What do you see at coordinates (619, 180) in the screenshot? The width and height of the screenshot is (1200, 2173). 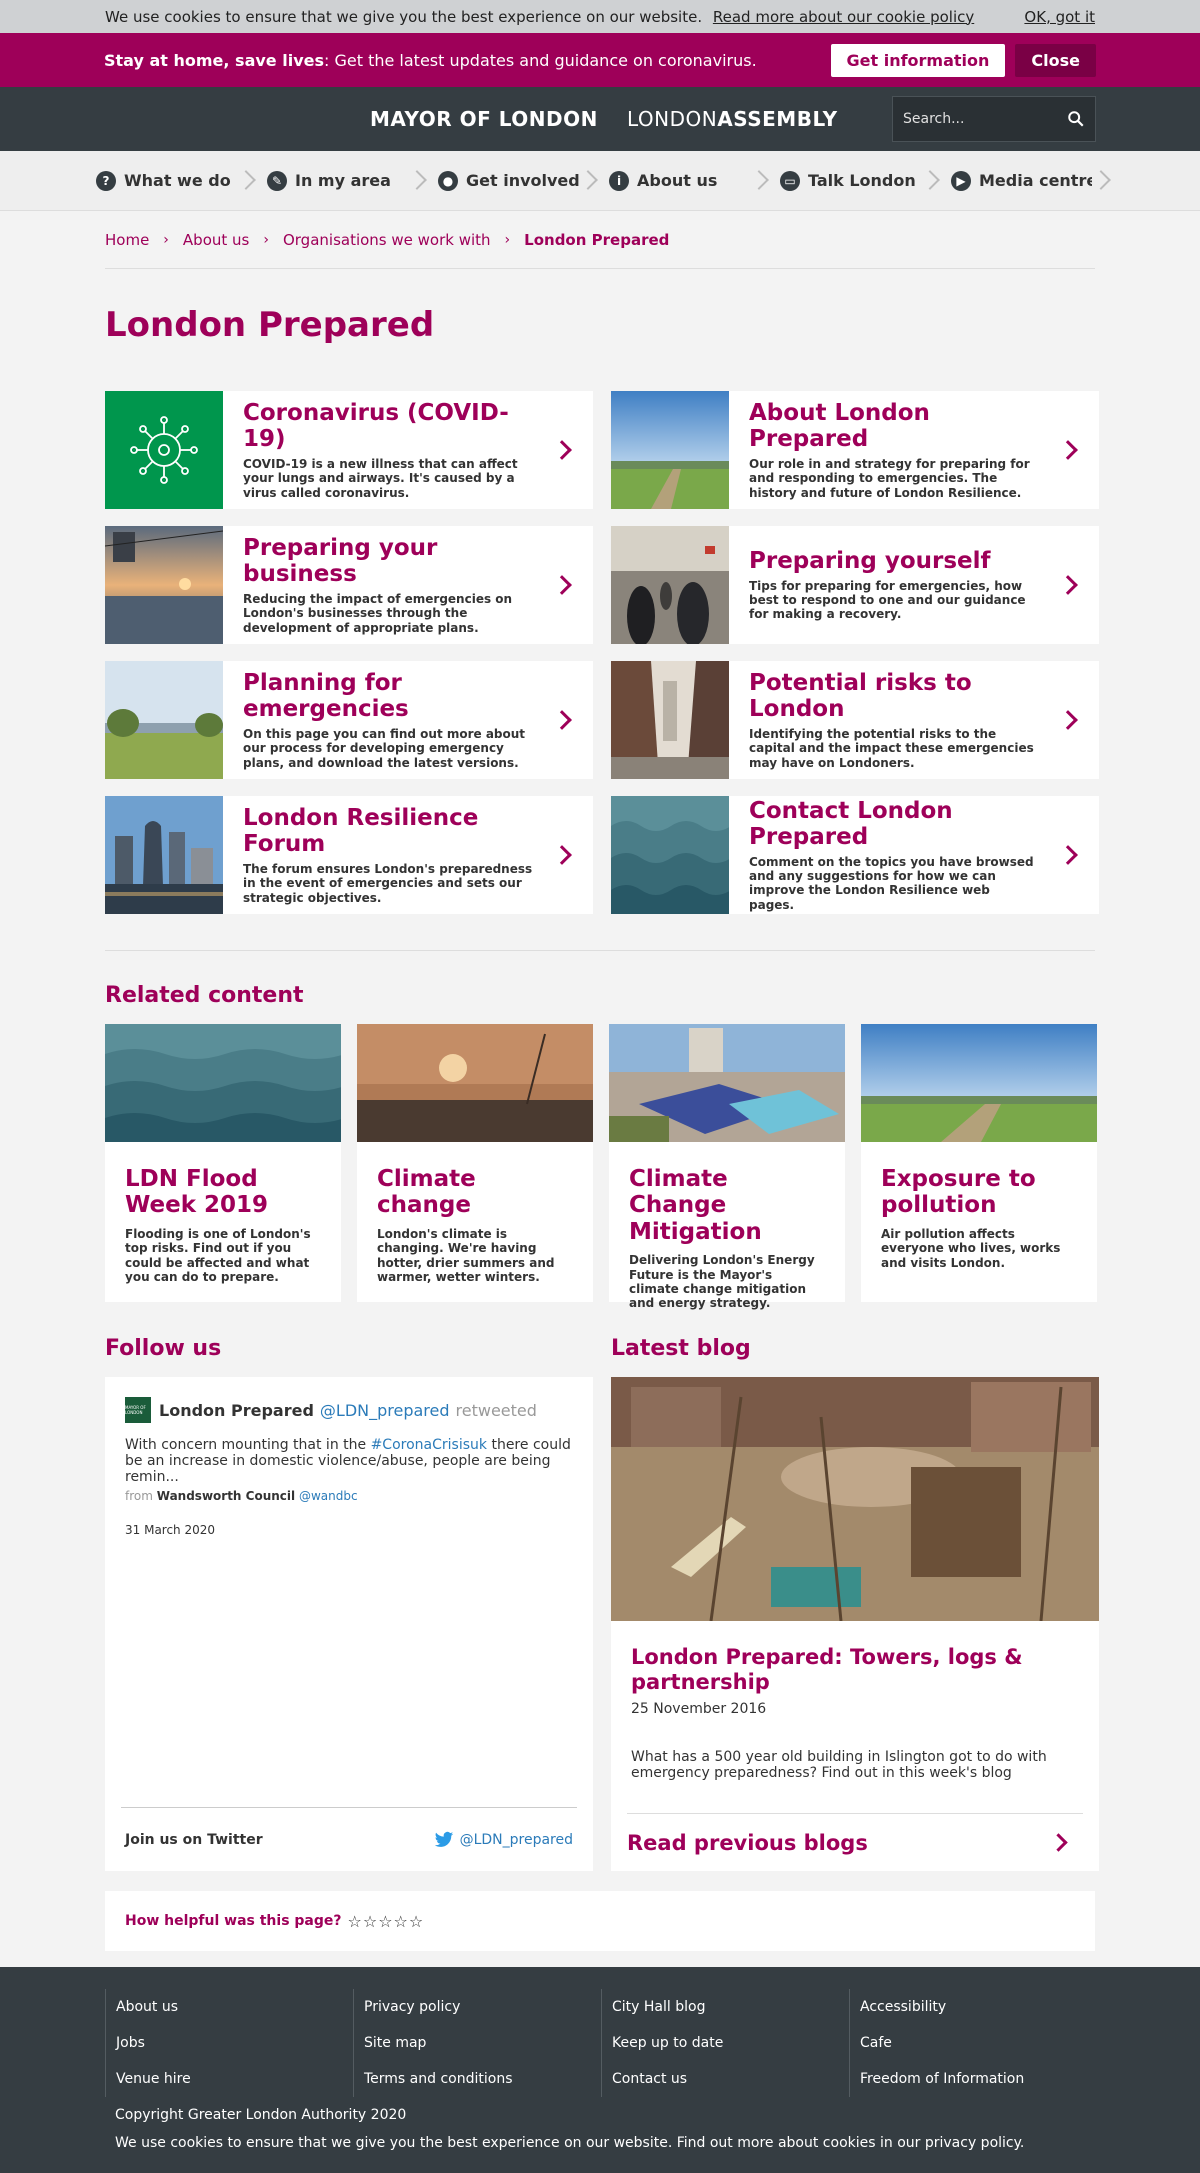 I see `info-icon: i` at bounding box center [619, 180].